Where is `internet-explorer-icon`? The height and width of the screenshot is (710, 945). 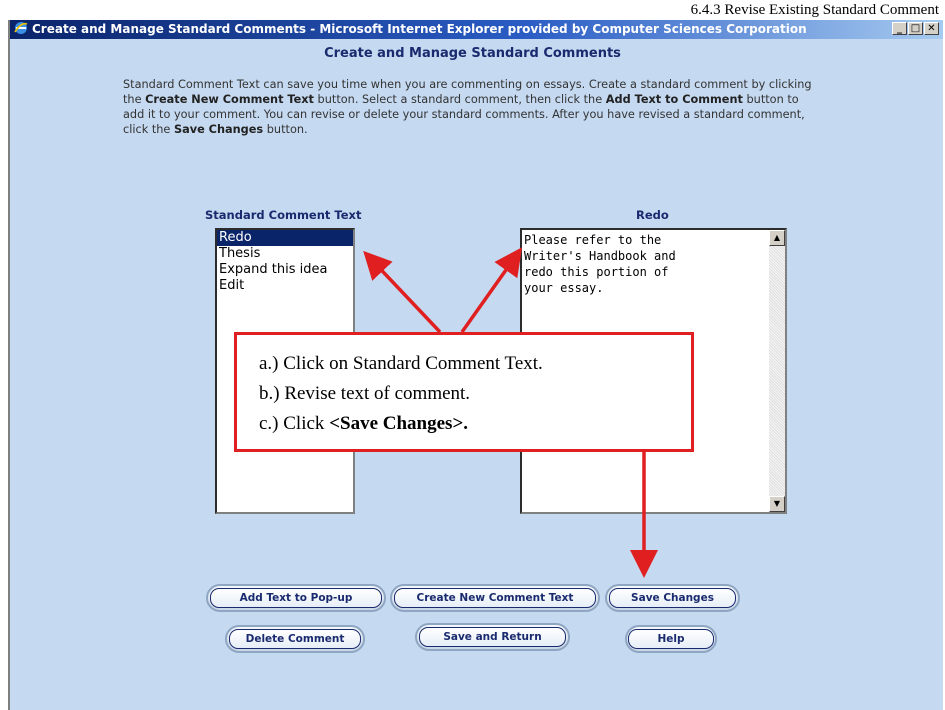
internet-explorer-icon is located at coordinates (21, 28).